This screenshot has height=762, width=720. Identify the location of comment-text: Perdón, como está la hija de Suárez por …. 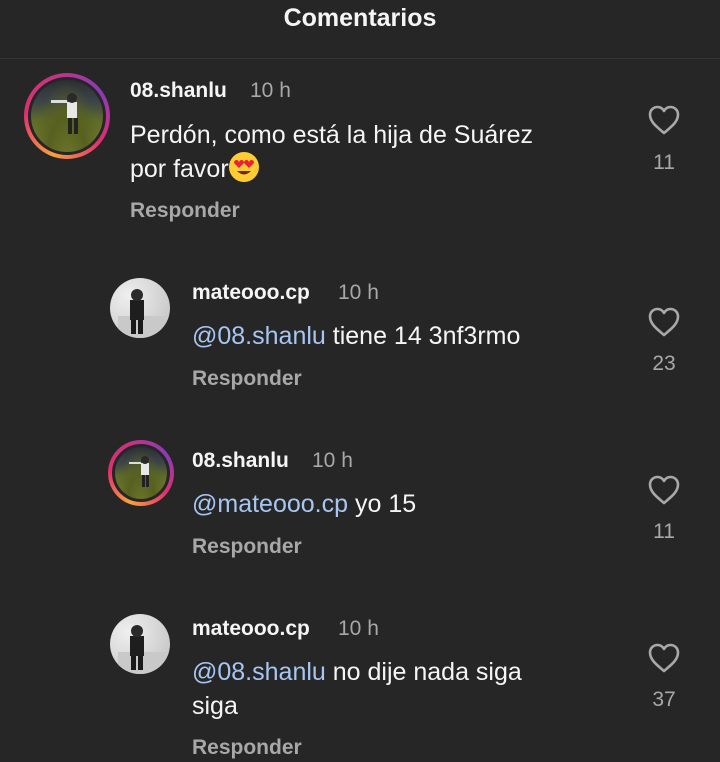
(331, 152).